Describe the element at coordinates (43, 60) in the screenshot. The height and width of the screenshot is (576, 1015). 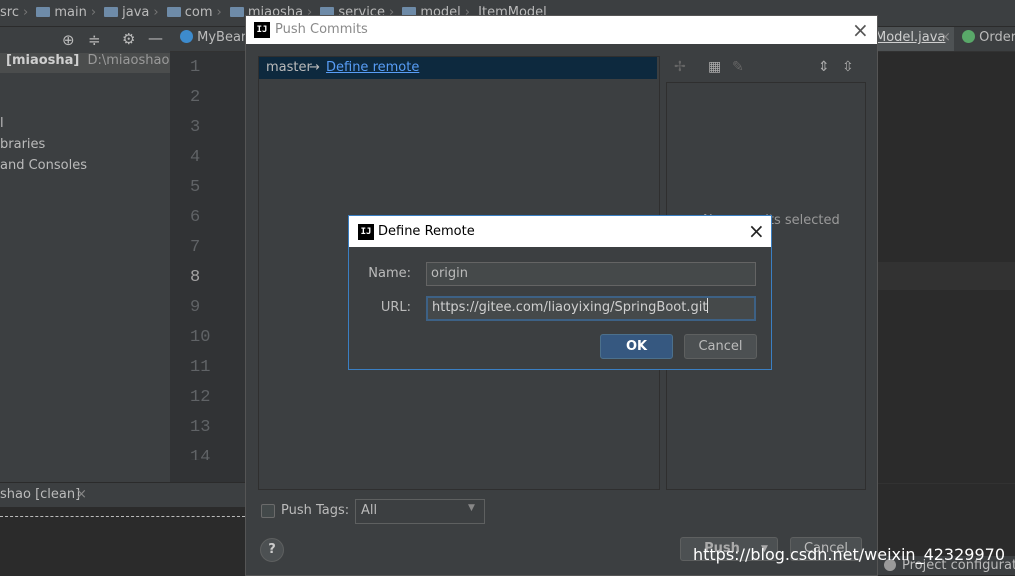
I see `project-root-label: [miaosha]` at that location.